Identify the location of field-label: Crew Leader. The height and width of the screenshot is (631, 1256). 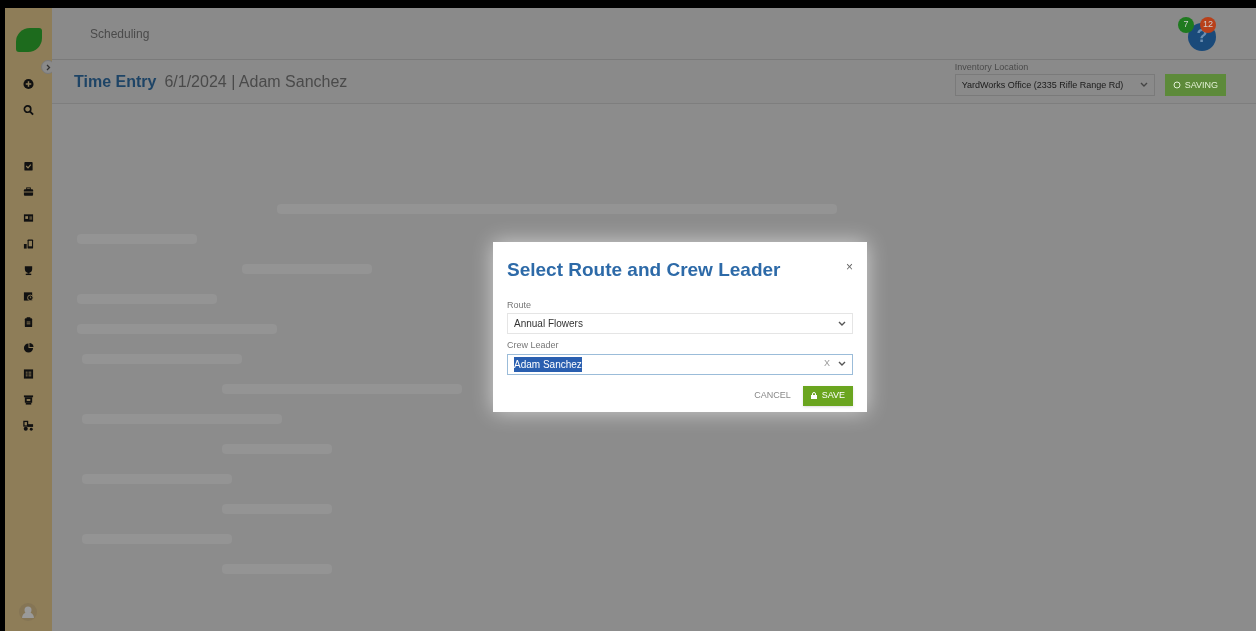
(533, 345).